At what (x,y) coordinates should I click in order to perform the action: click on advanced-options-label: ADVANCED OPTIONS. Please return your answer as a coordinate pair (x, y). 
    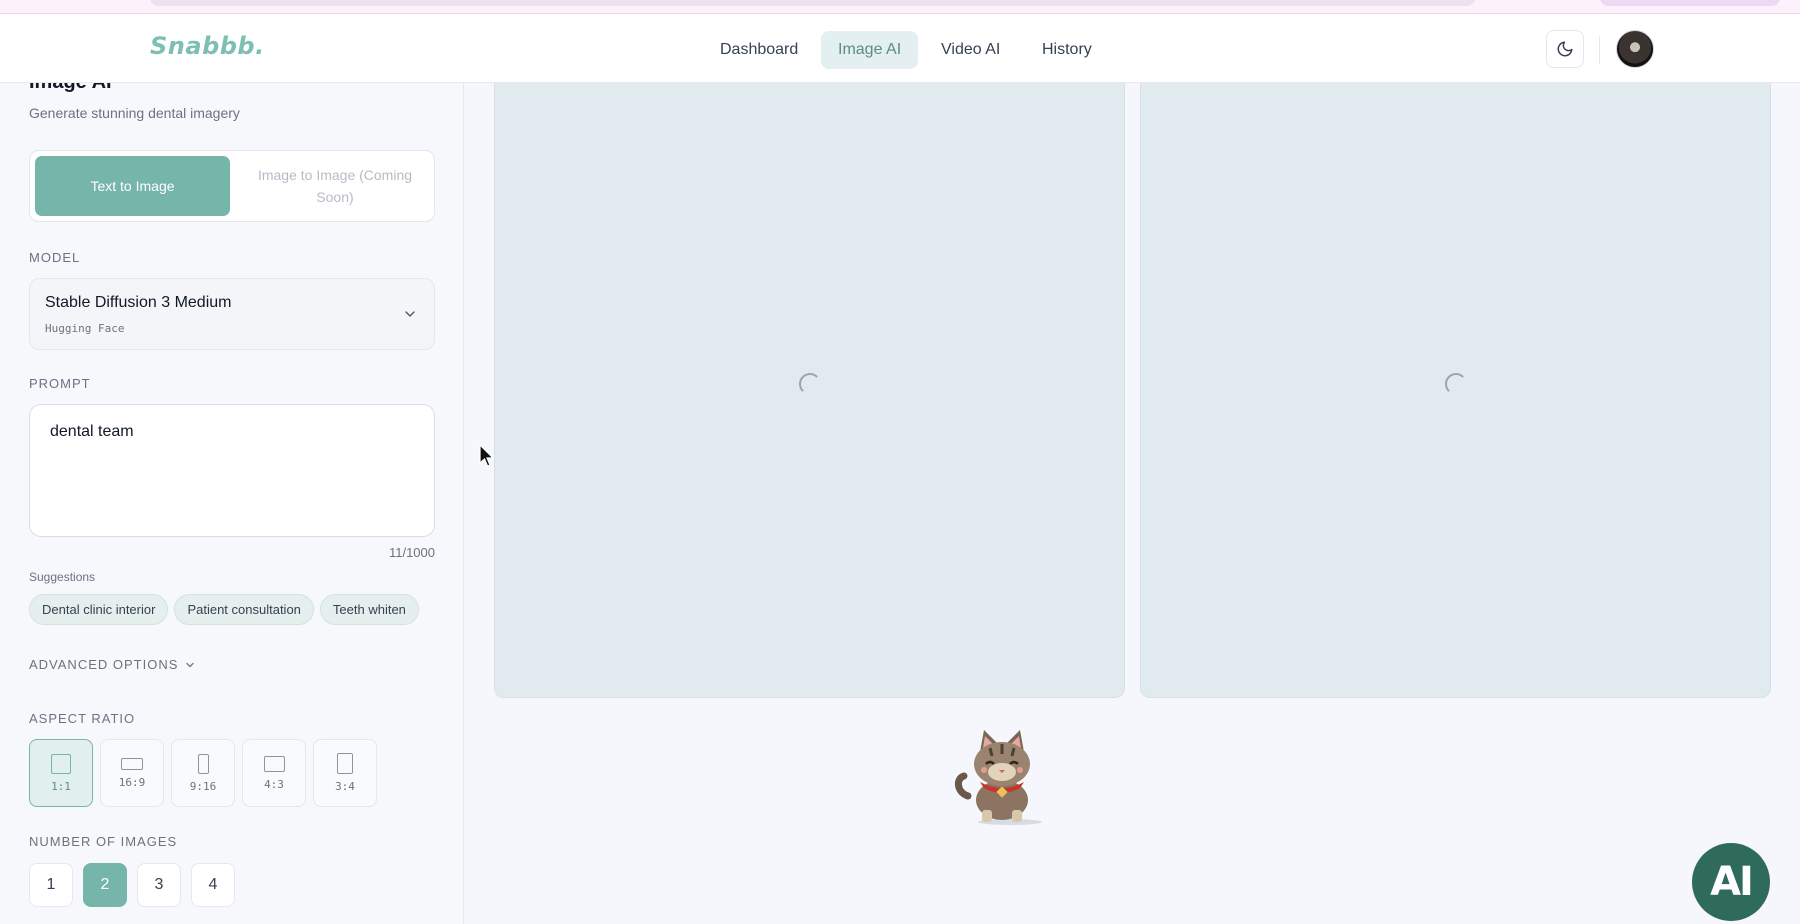
    Looking at the image, I should click on (104, 664).